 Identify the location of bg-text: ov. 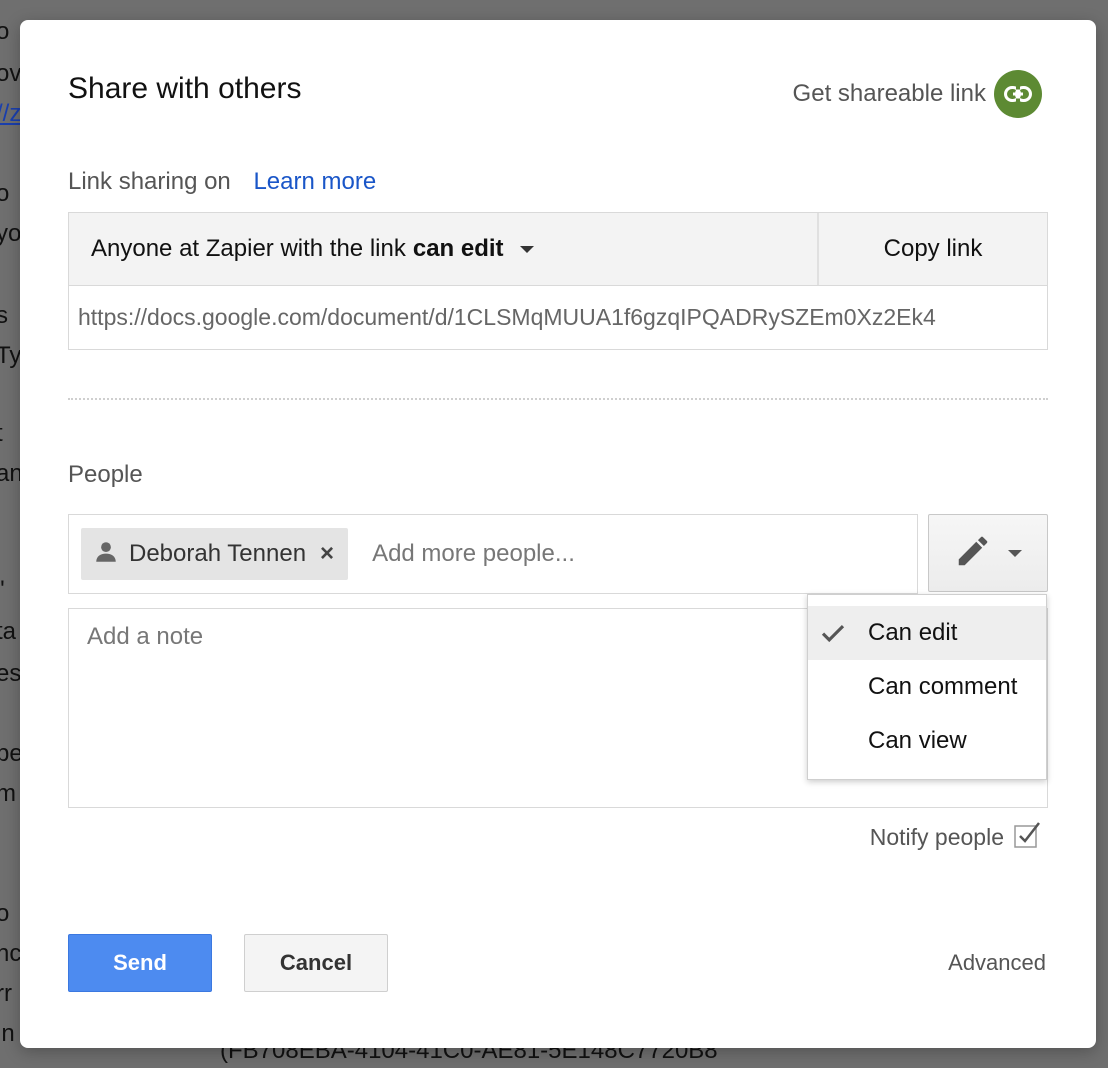
(10, 73).